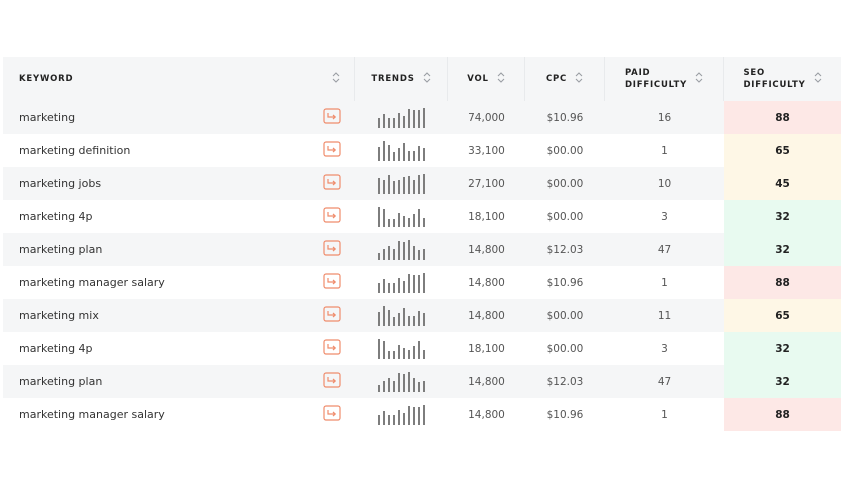 This screenshot has height=490, width=850. I want to click on keyword-cell: marketing, so click(179, 117).